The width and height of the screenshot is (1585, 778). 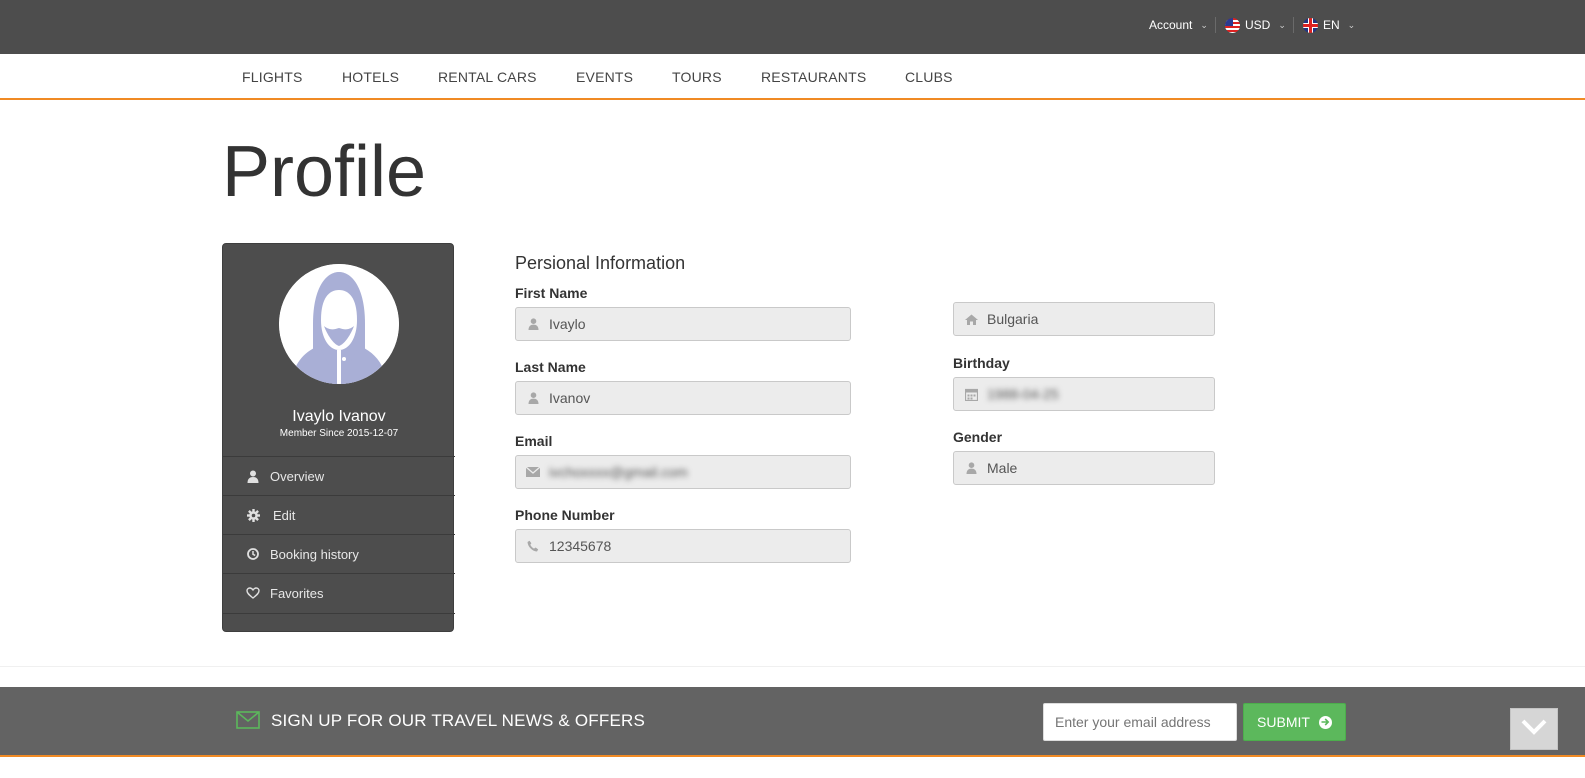 I want to click on newsletter-text: SIGN UP FOR OUR TRAVEL NEWS & OFFERS, so click(x=458, y=720).